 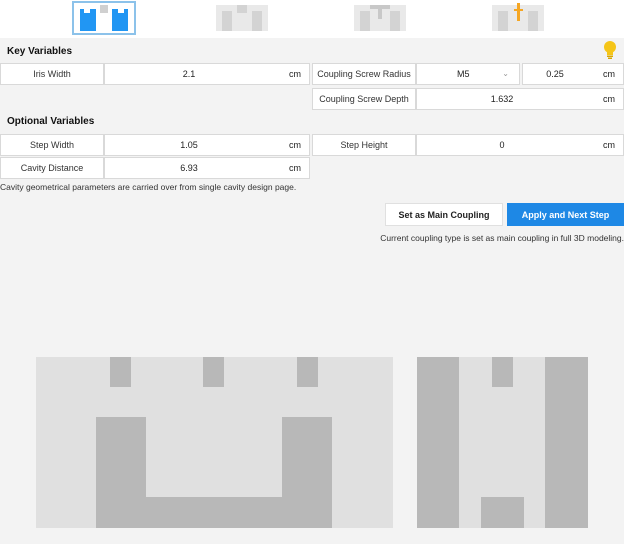 I want to click on coupling-screw-depth-label-text: Coupling Screw Depth, so click(x=364, y=99).